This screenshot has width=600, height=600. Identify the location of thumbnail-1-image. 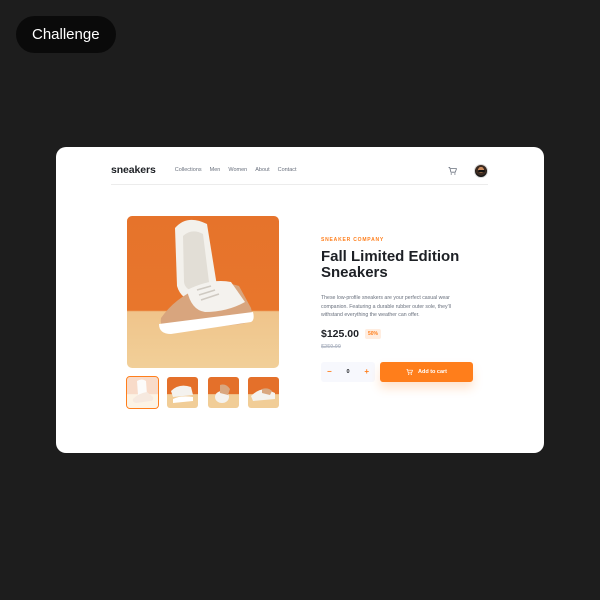
(143, 391).